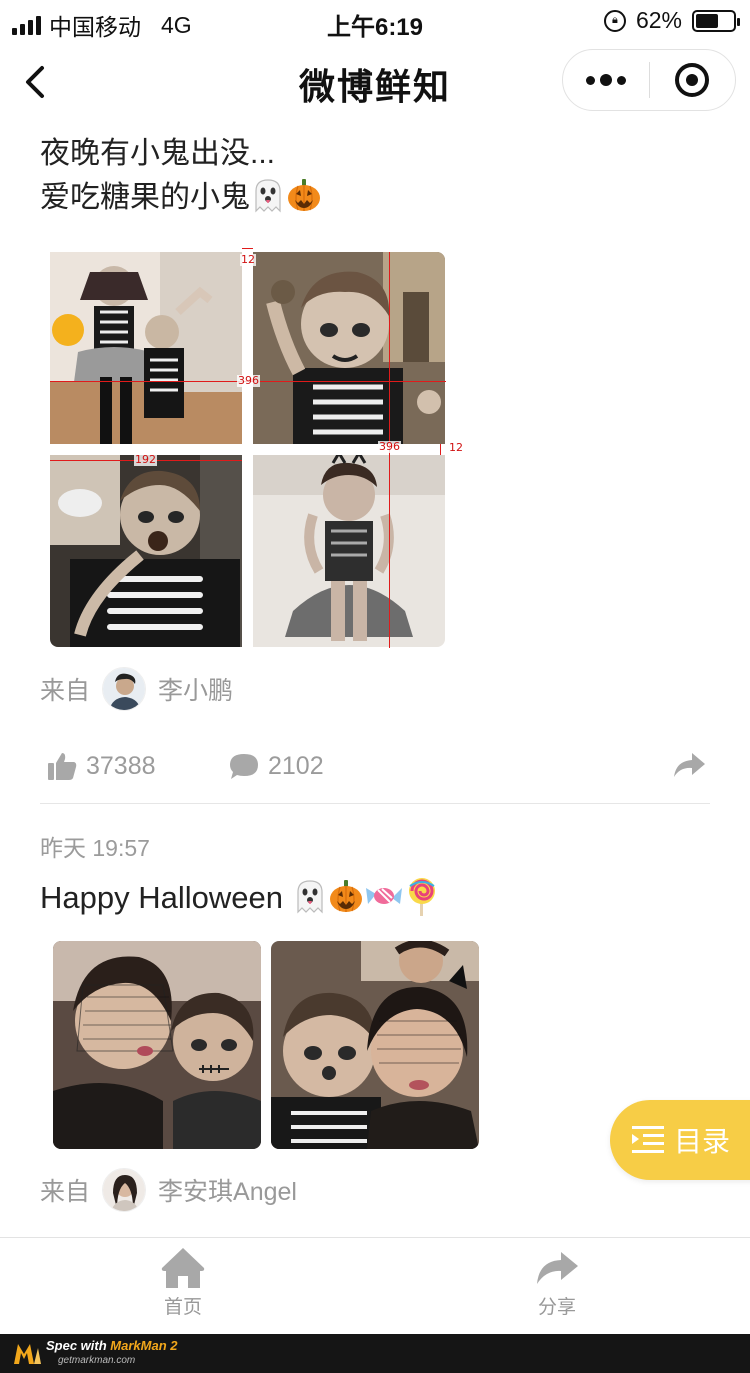 This screenshot has width=750, height=1373. Describe the element at coordinates (389, 446) in the screenshot. I see `spec-label-height: 396` at that location.